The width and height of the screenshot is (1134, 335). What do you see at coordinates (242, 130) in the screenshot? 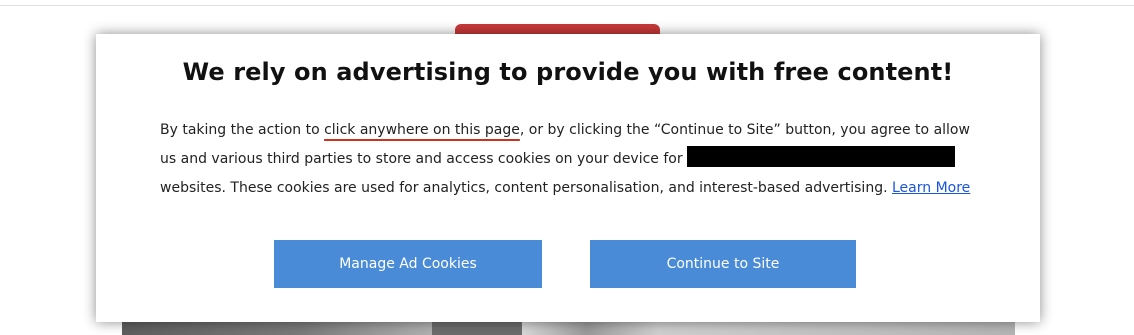
I see `body-text-part1: By taking the action to` at bounding box center [242, 130].